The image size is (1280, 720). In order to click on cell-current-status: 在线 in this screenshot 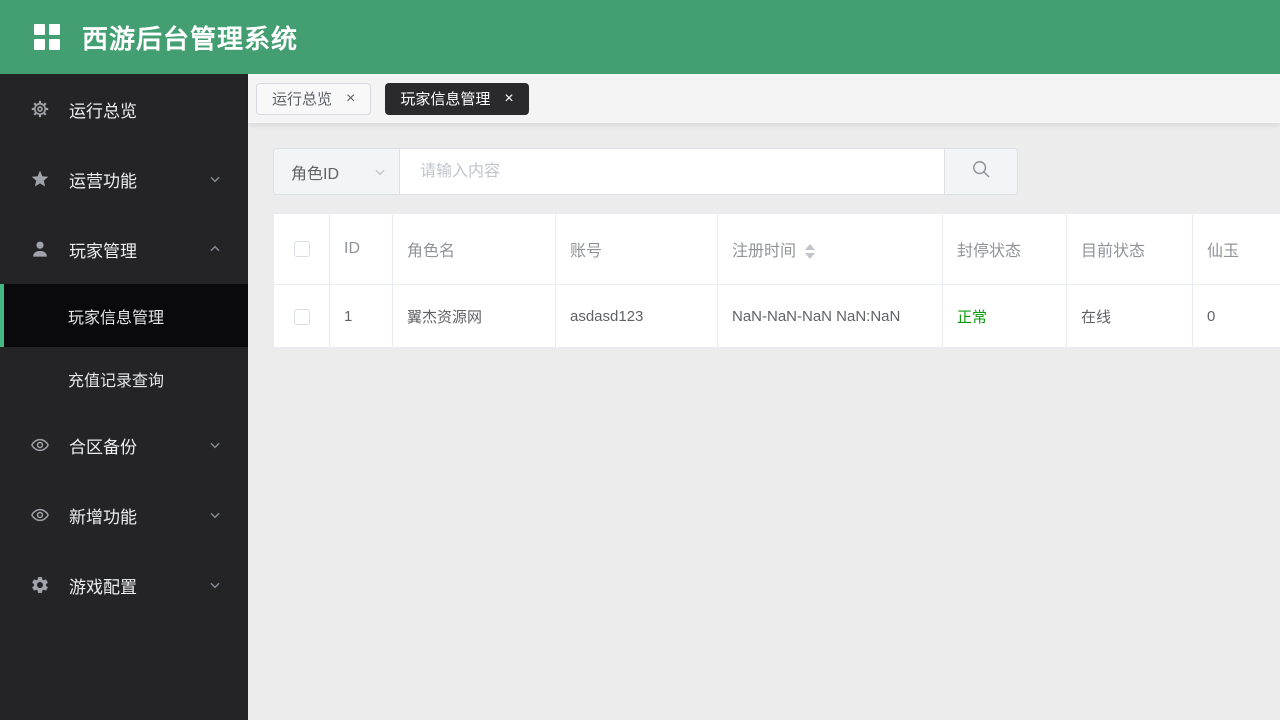, I will do `click(1129, 316)`.